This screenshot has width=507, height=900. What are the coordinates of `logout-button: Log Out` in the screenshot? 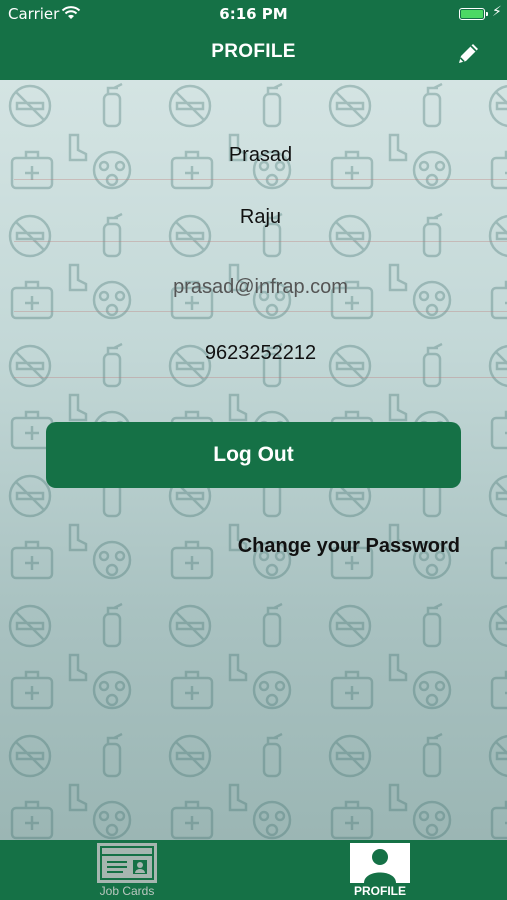 It's located at (253, 455).